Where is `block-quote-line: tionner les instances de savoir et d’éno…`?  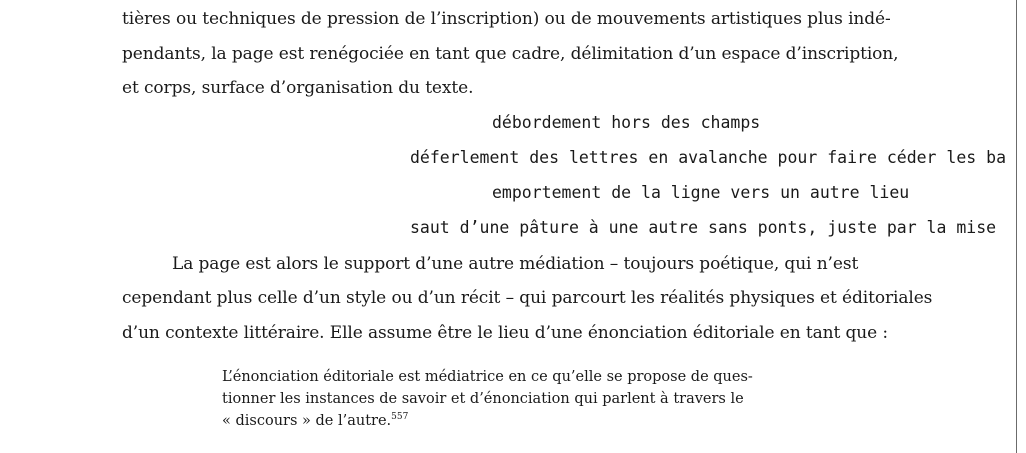
block-quote-line: tionner les instances de savoir et d’éno… is located at coordinates (483, 399).